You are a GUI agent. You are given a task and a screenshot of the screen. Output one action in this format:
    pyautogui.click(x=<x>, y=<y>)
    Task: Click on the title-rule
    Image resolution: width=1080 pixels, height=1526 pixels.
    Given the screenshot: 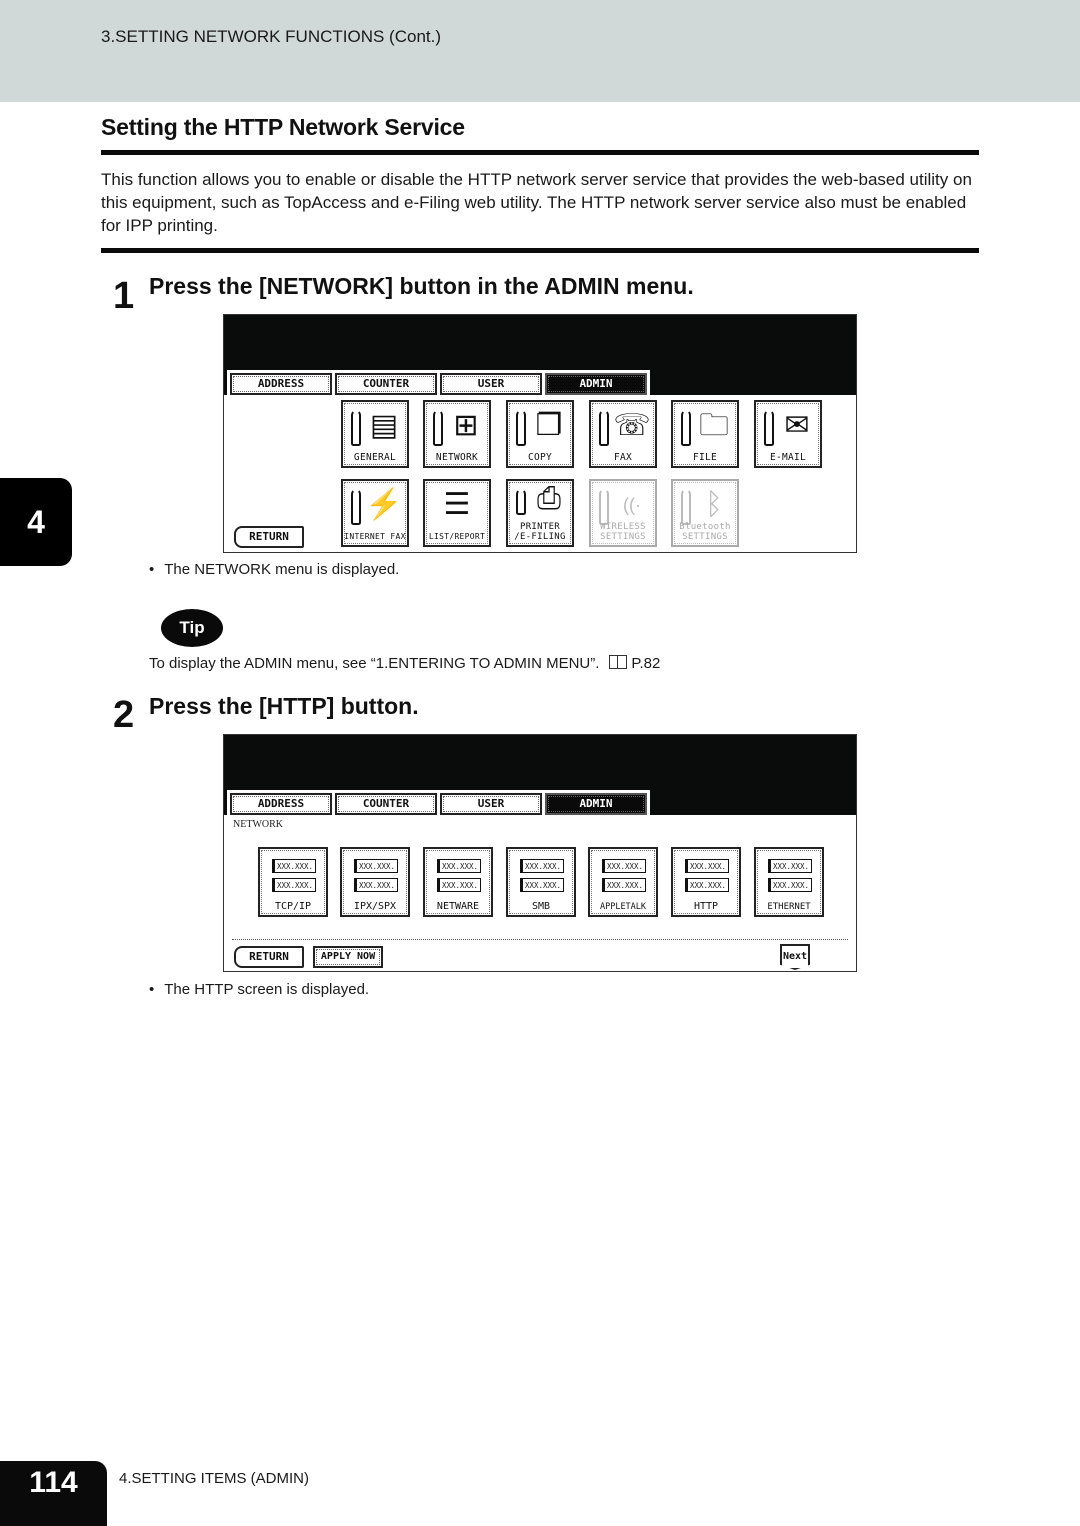 What is the action you would take?
    pyautogui.click(x=540, y=152)
    